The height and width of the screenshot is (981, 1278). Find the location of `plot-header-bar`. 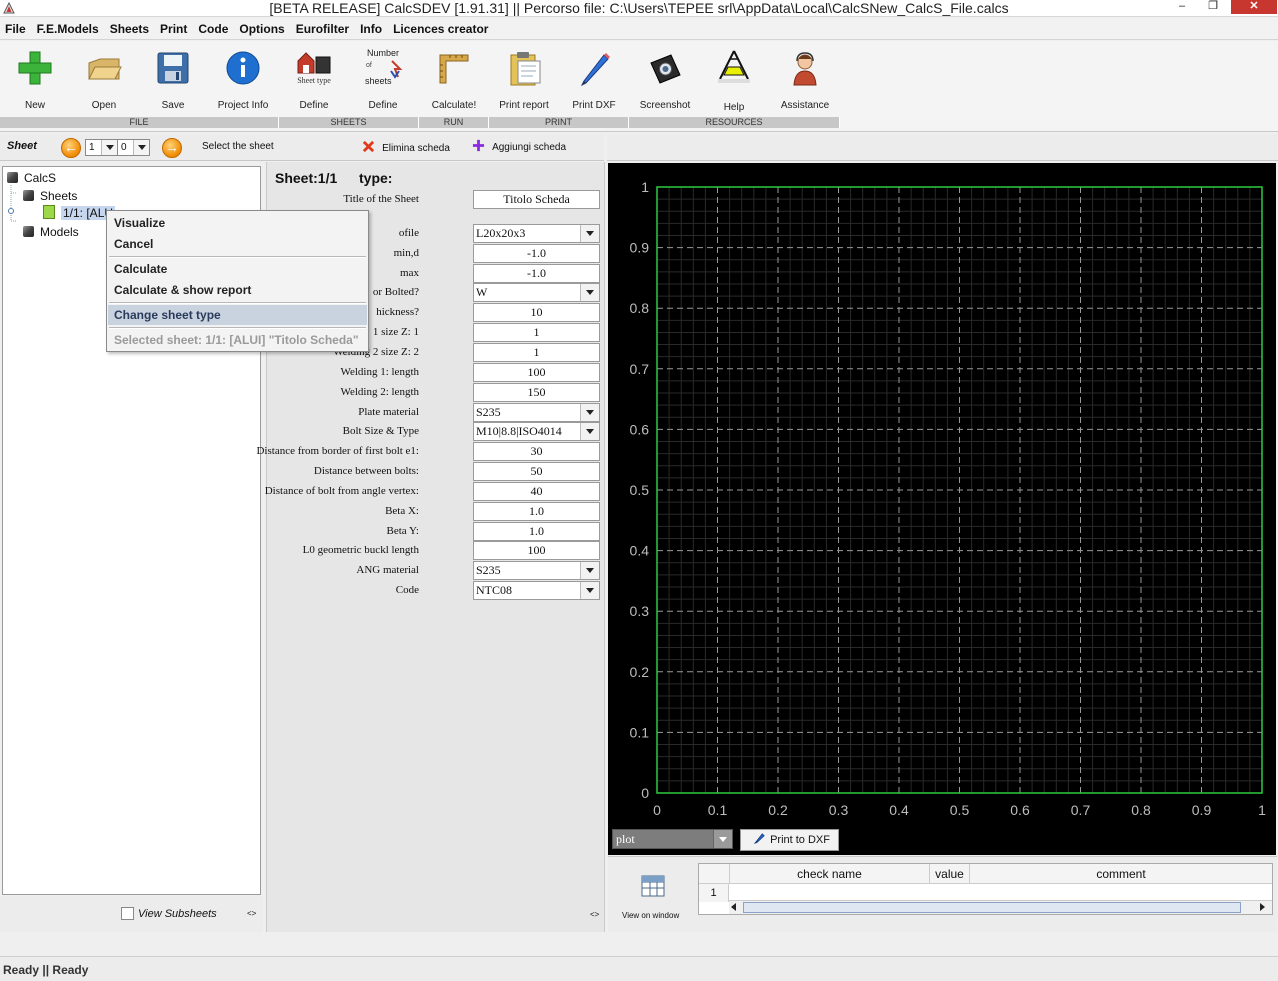

plot-header-bar is located at coordinates (942, 147).